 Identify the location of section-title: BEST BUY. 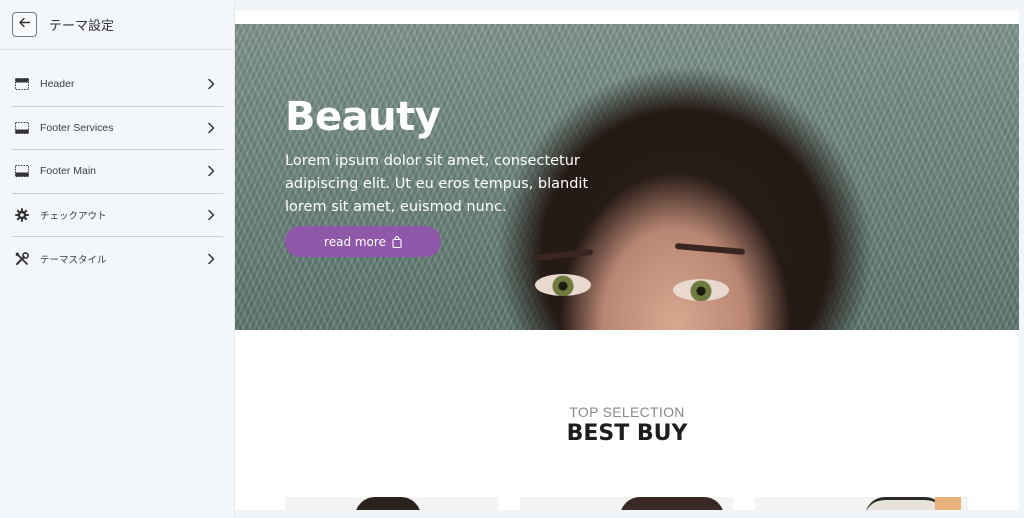
(627, 433).